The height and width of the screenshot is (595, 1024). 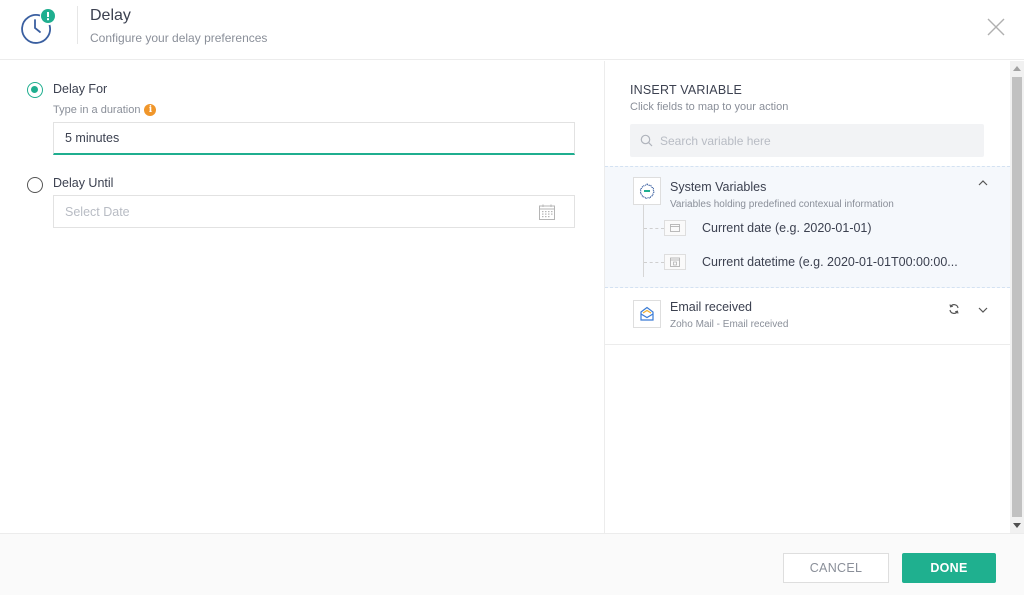 What do you see at coordinates (836, 568) in the screenshot?
I see `cancel-button: CANCEL` at bounding box center [836, 568].